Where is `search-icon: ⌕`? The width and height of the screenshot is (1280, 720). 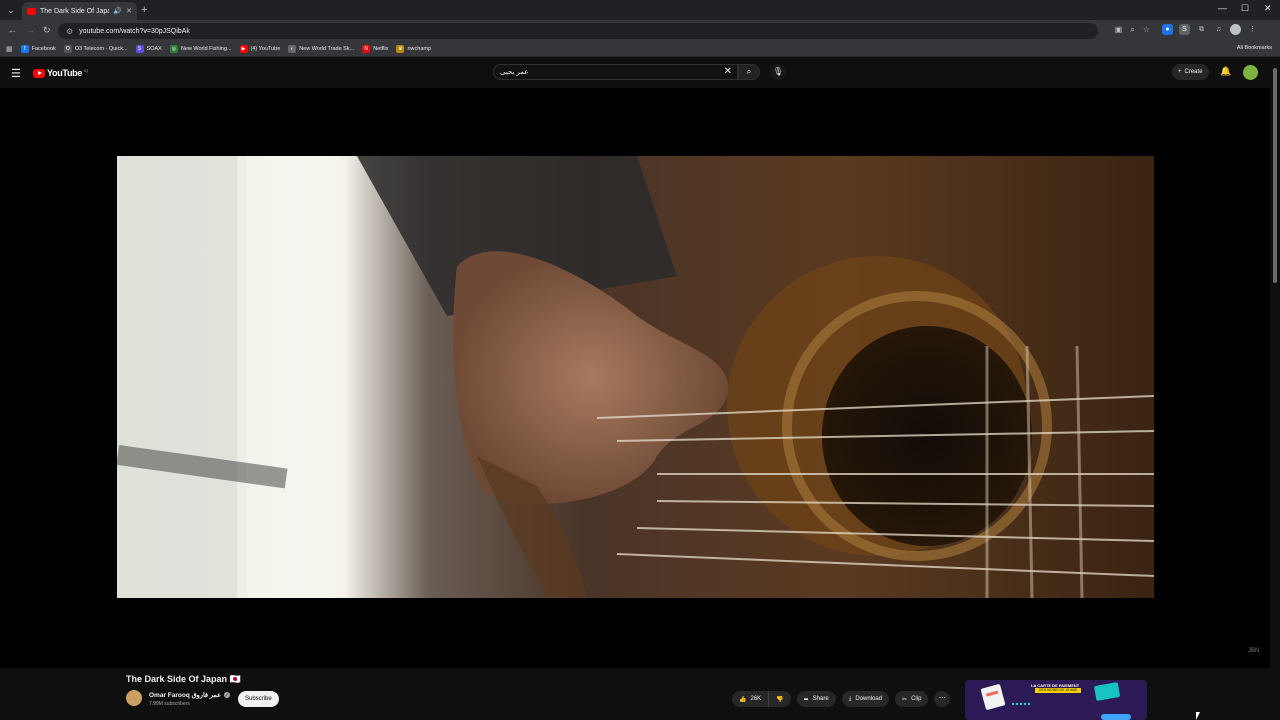
search-icon: ⌕ is located at coordinates (749, 71).